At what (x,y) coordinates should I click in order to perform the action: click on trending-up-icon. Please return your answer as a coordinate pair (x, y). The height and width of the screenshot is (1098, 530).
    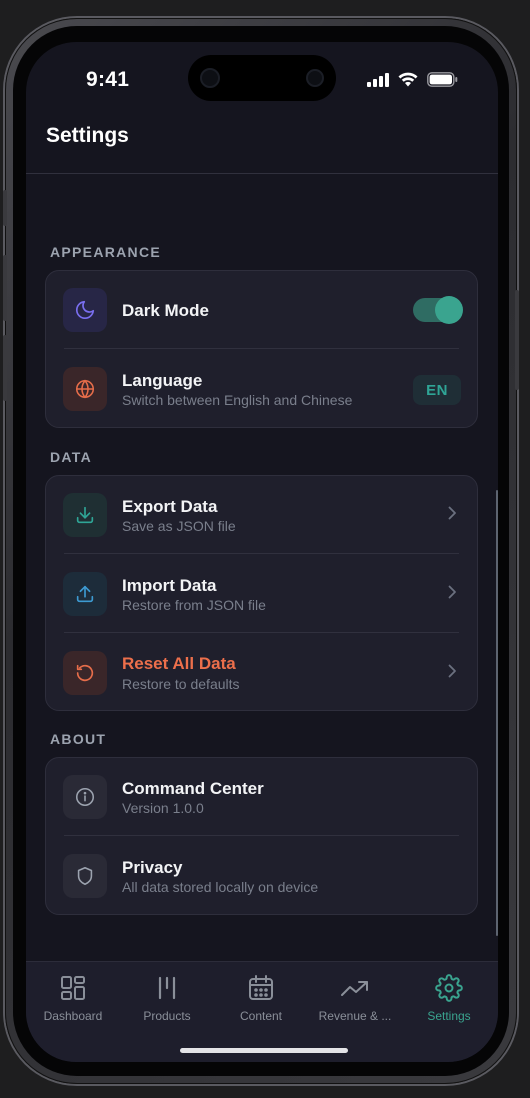
    Looking at the image, I should click on (355, 987).